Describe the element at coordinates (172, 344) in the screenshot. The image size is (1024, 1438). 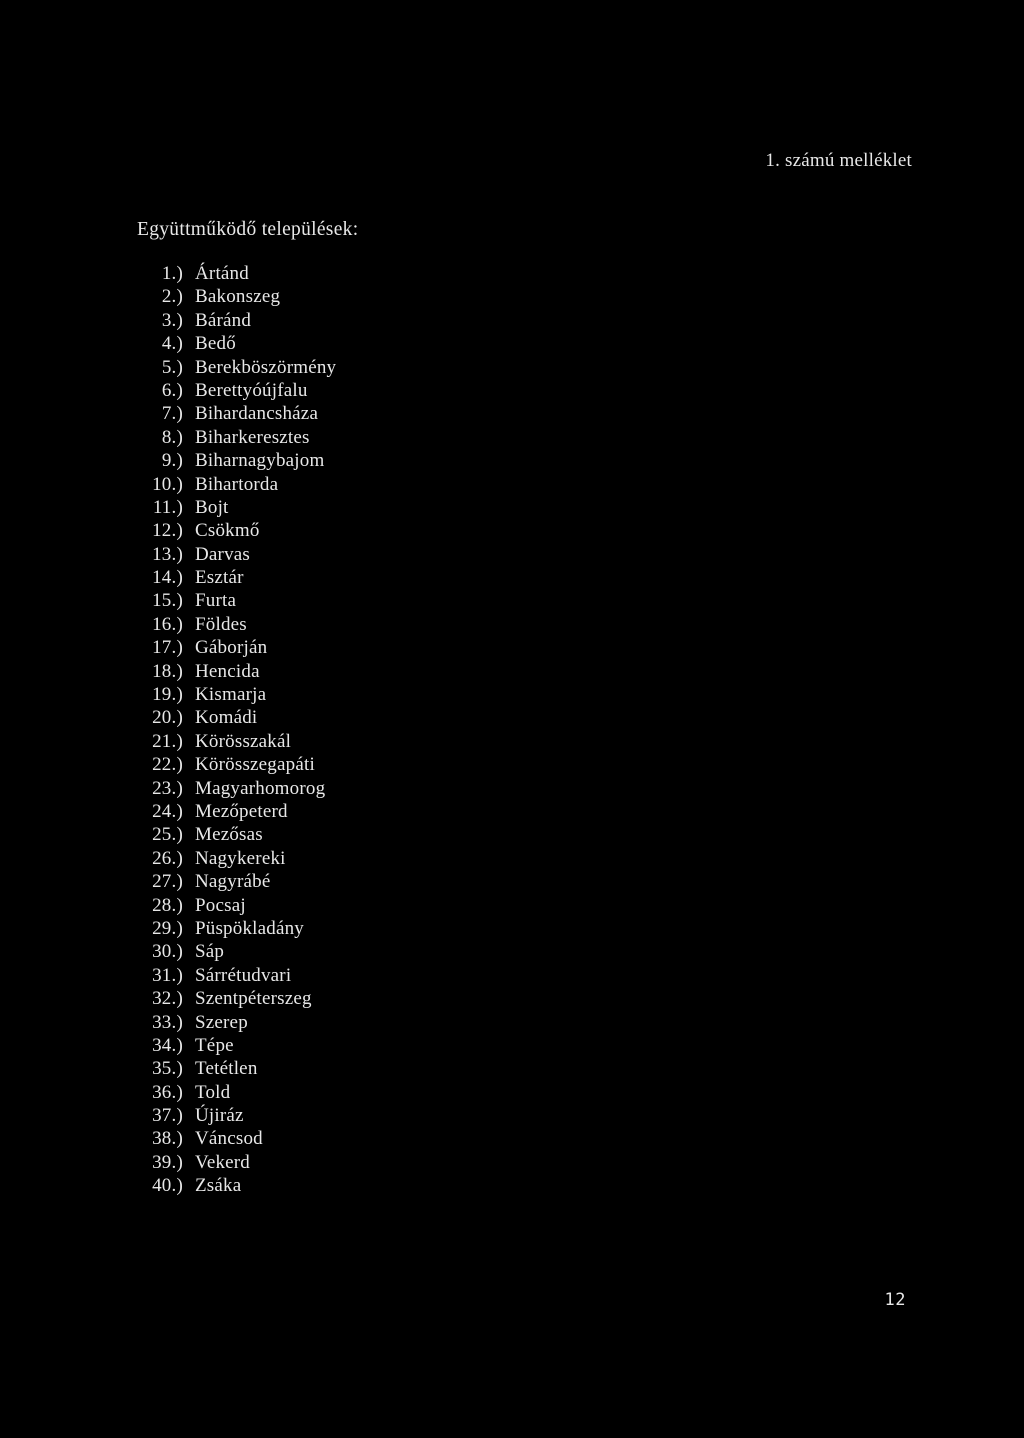
I see `list-item-number: 4.)` at that location.